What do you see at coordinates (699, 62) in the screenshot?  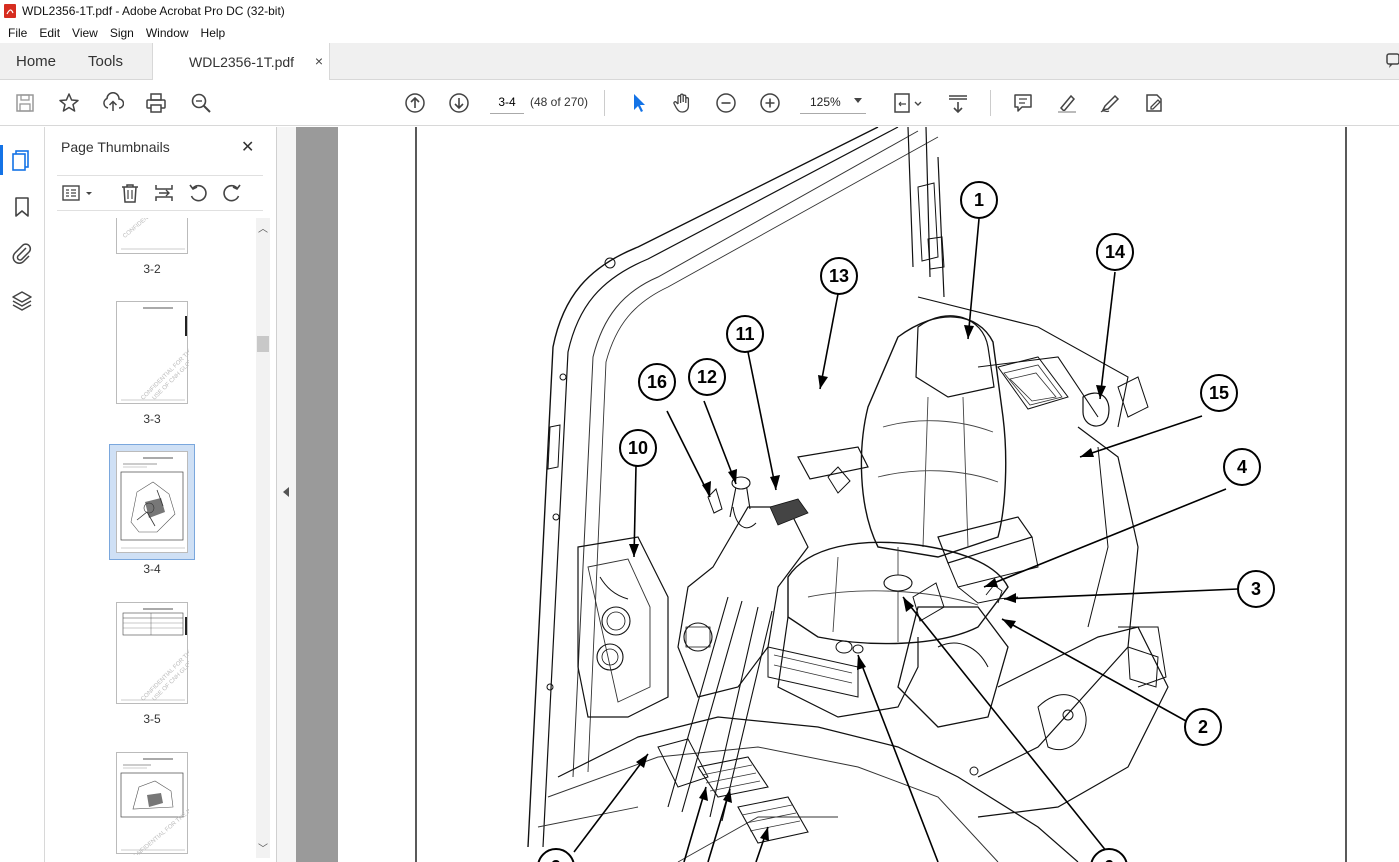 I see `tab-bar: Home Tools WDL2356-1T.pdf ×` at bounding box center [699, 62].